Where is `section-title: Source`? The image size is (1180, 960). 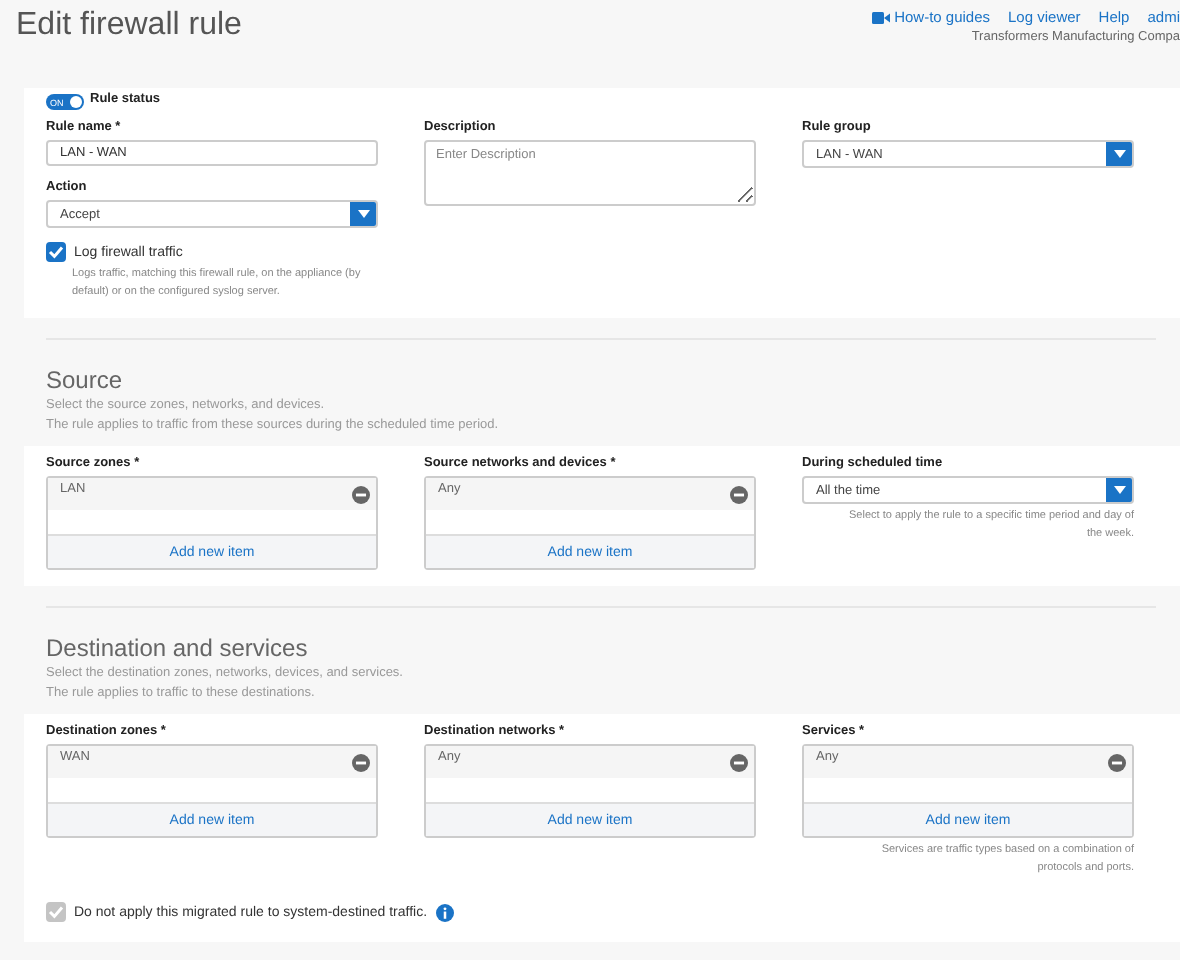
section-title: Source is located at coordinates (85, 380).